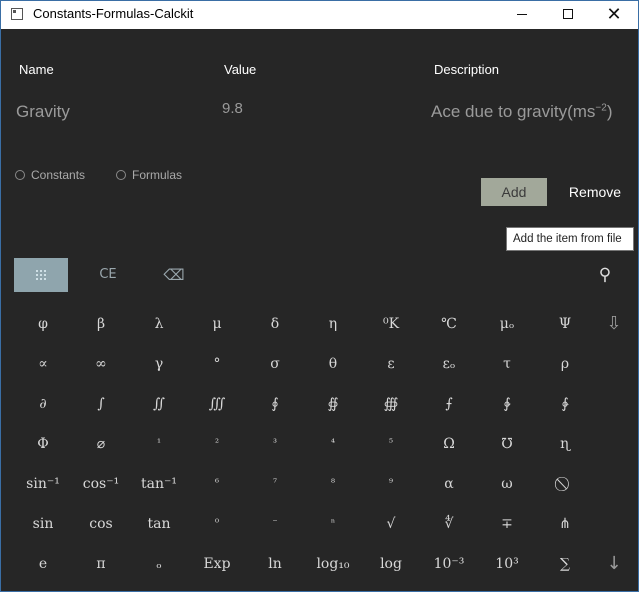 The height and width of the screenshot is (592, 639). What do you see at coordinates (101, 364) in the screenshot?
I see `key-r1-c1: ∞` at bounding box center [101, 364].